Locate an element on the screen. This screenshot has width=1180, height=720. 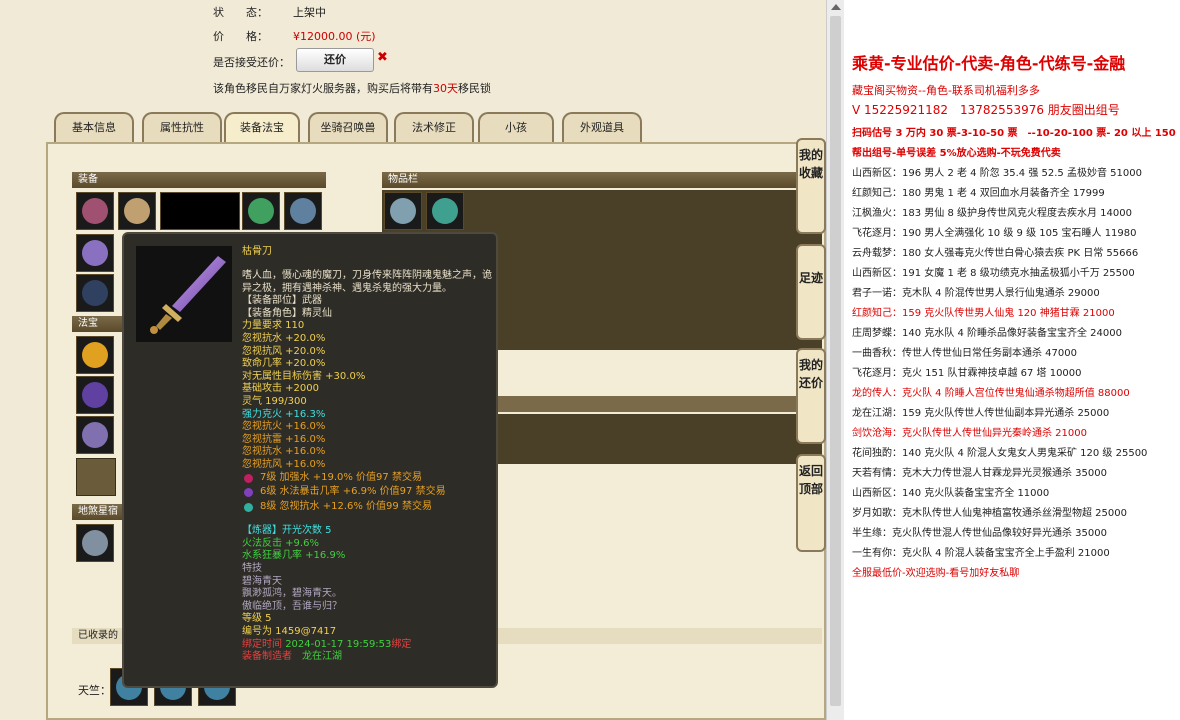
migration-suffix: 移民锁 is located at coordinates (474, 88).